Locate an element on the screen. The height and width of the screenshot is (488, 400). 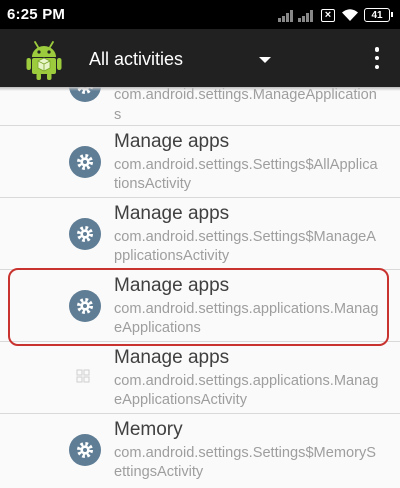
status-icons: × 41 is located at coordinates (335, 15).